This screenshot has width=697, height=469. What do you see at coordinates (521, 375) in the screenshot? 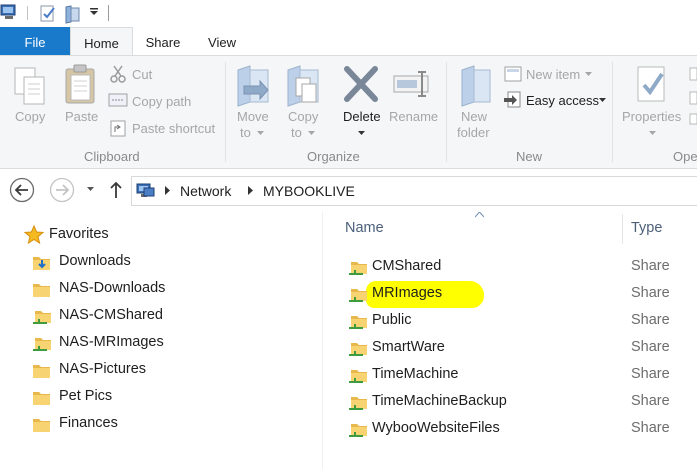
I see `file-row: TimeMachine Share` at bounding box center [521, 375].